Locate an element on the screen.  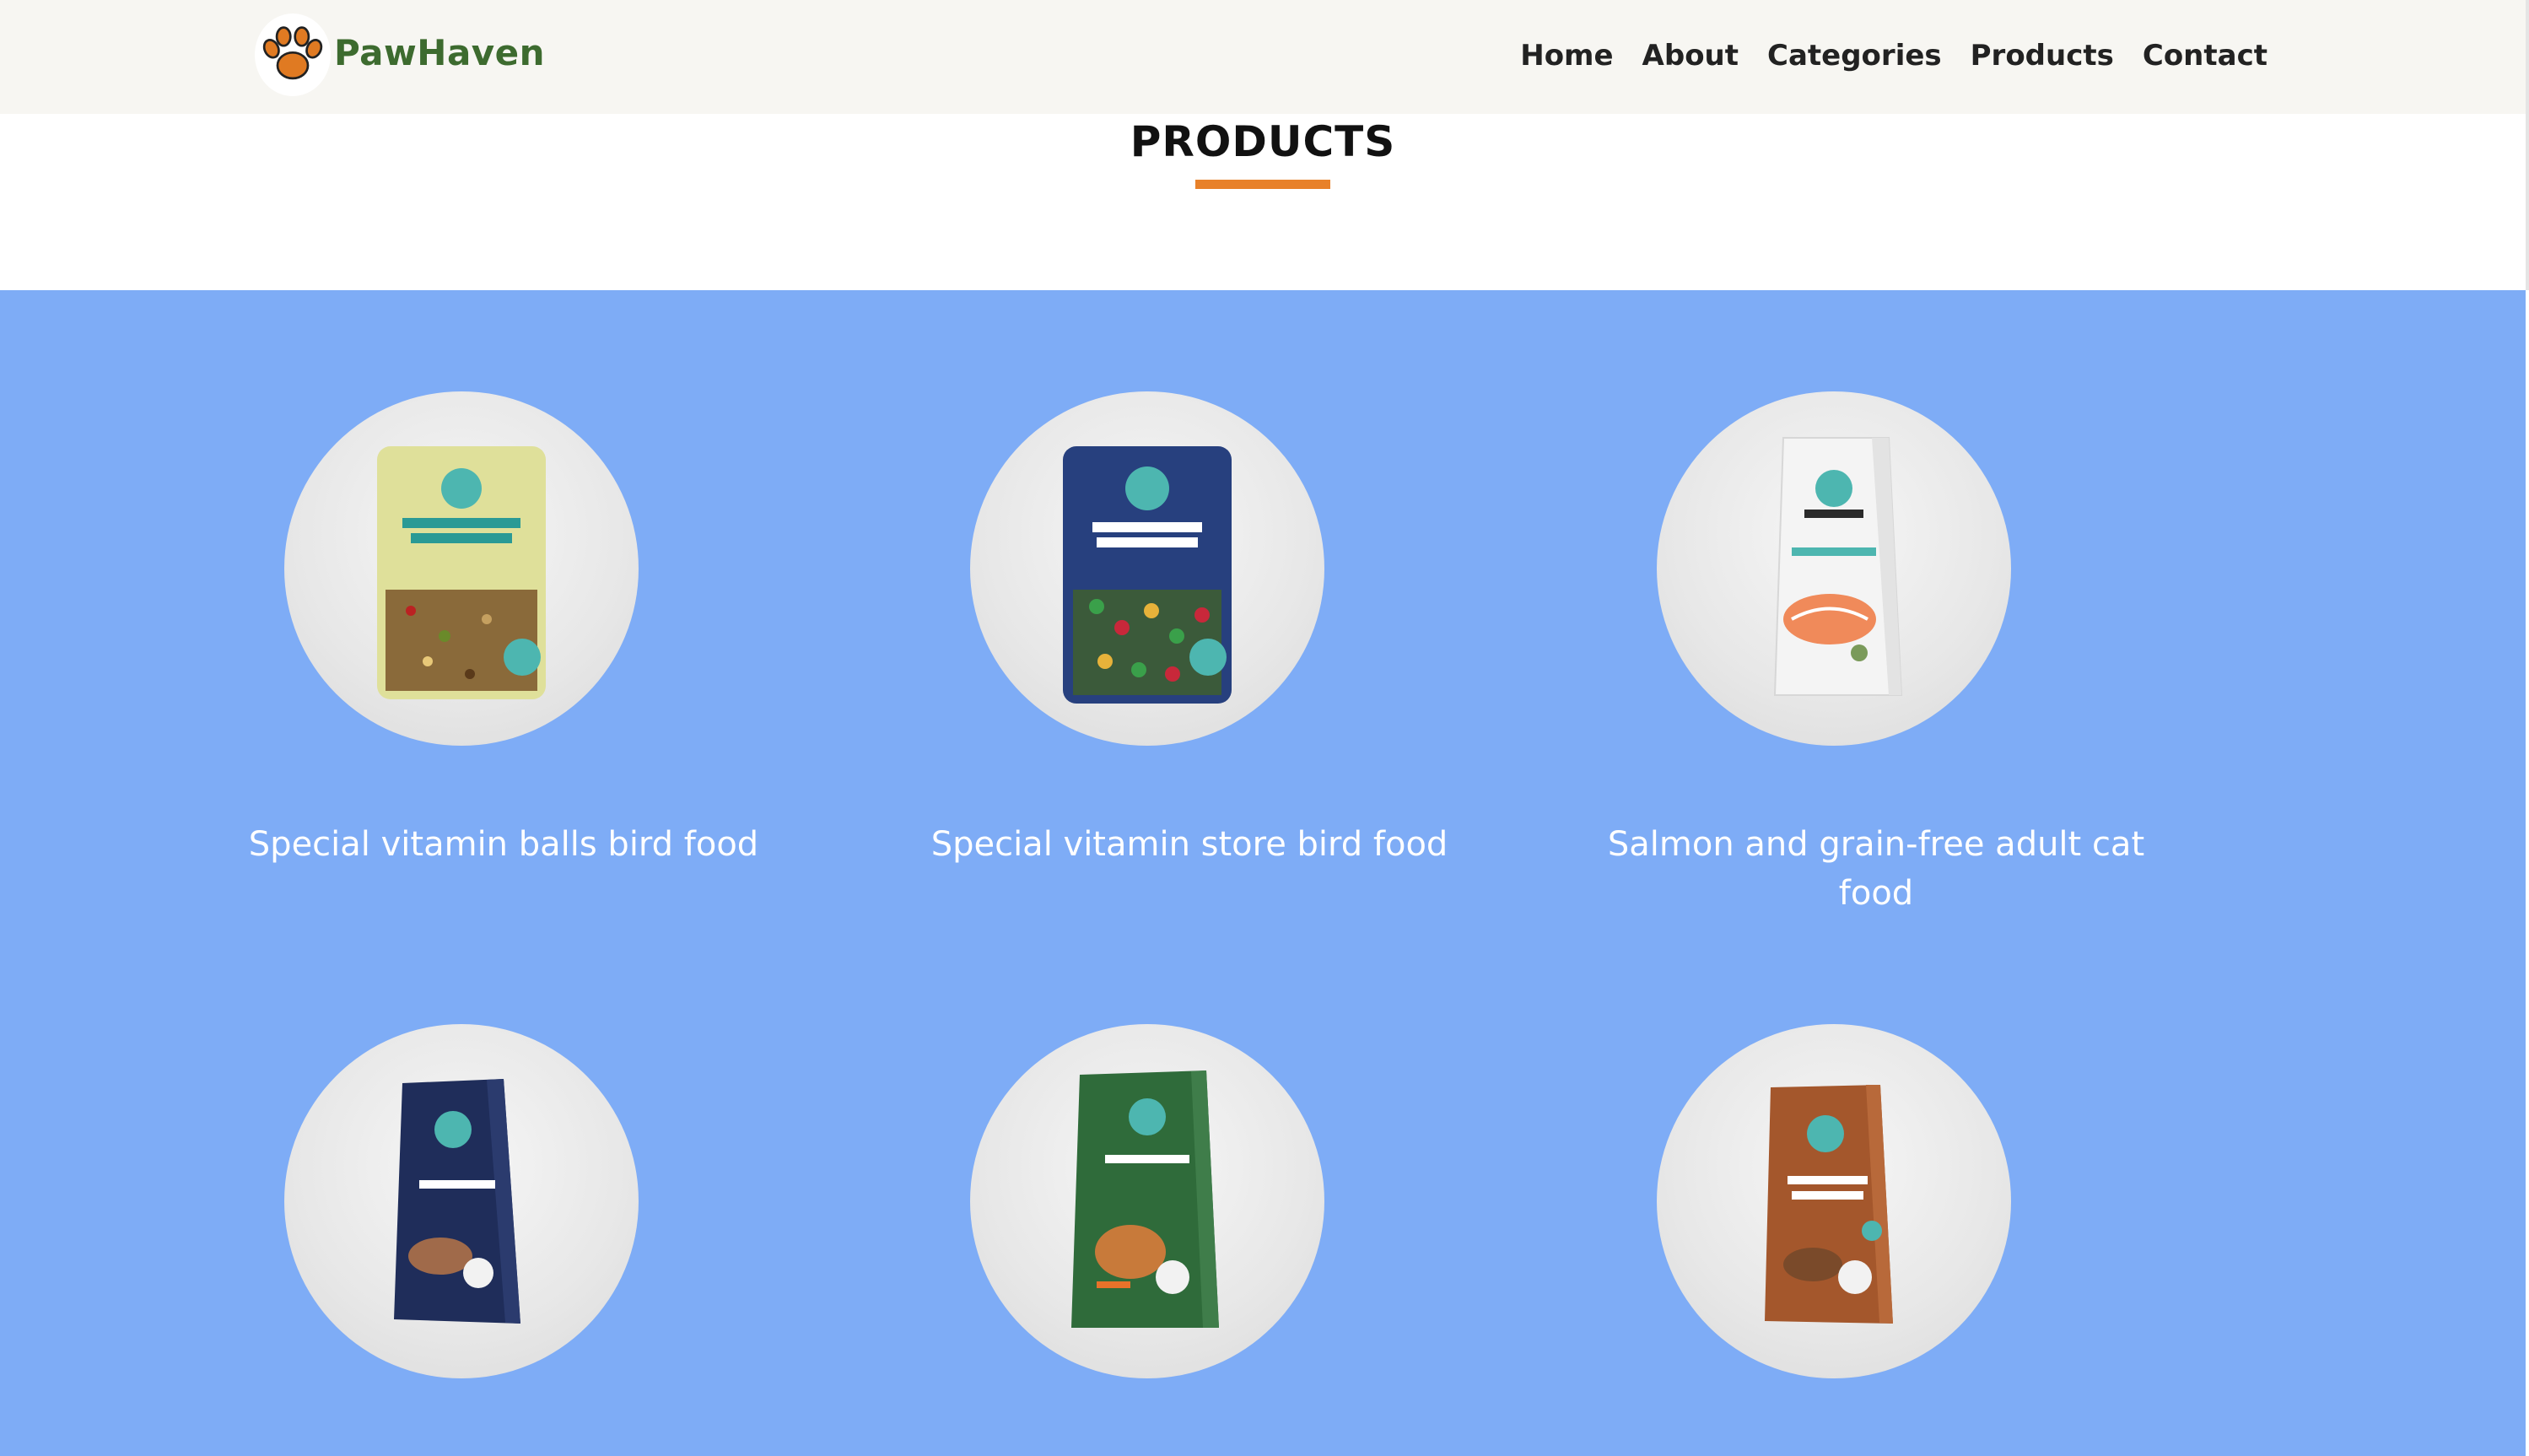
paw-logo-icon is located at coordinates (293, 54).